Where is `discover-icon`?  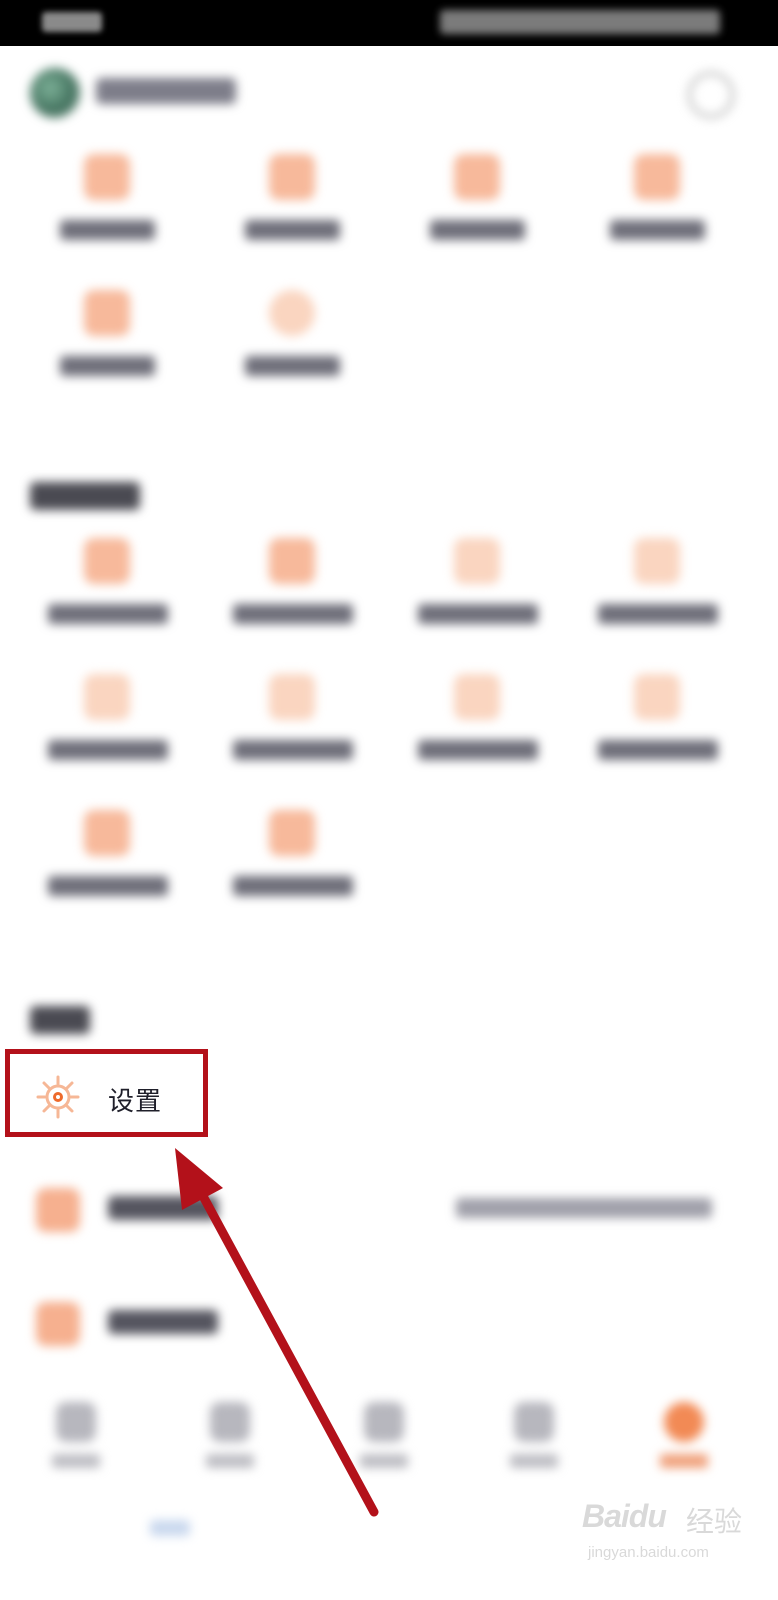 discover-icon is located at coordinates (230, 1422).